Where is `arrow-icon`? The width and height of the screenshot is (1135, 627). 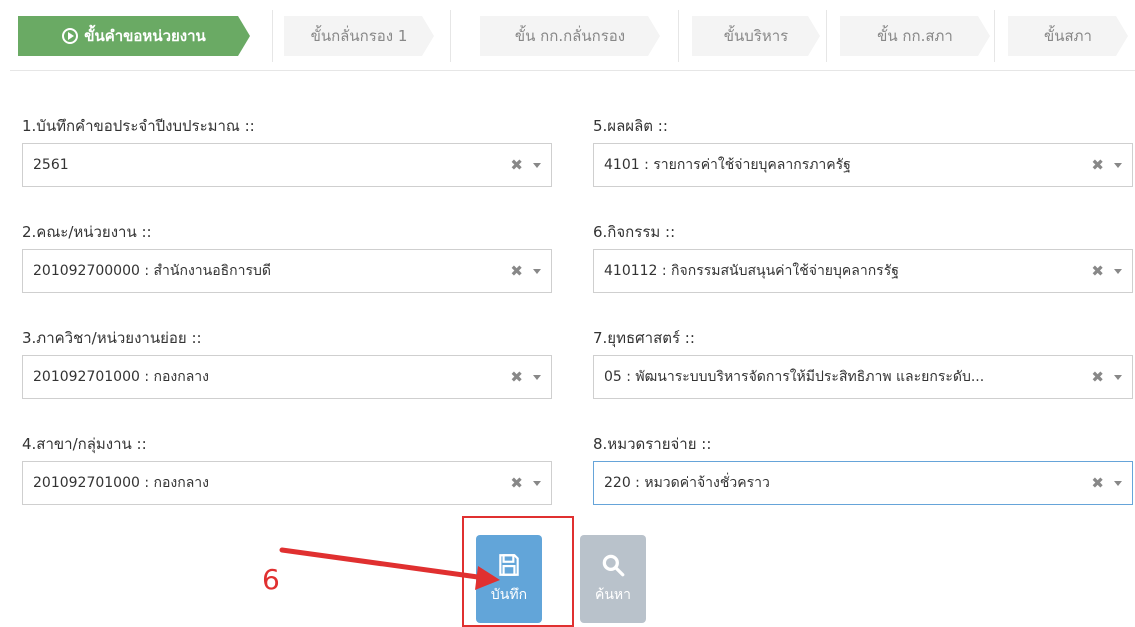 arrow-icon is located at coordinates (389, 568).